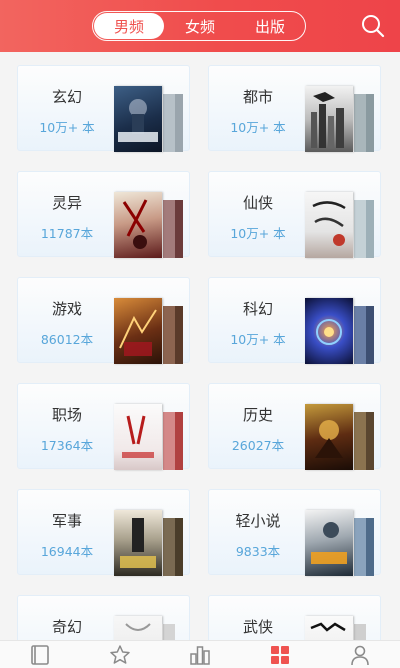 Image resolution: width=400 pixels, height=668 pixels. What do you see at coordinates (67, 339) in the screenshot?
I see `category-count: 86012本` at bounding box center [67, 339].